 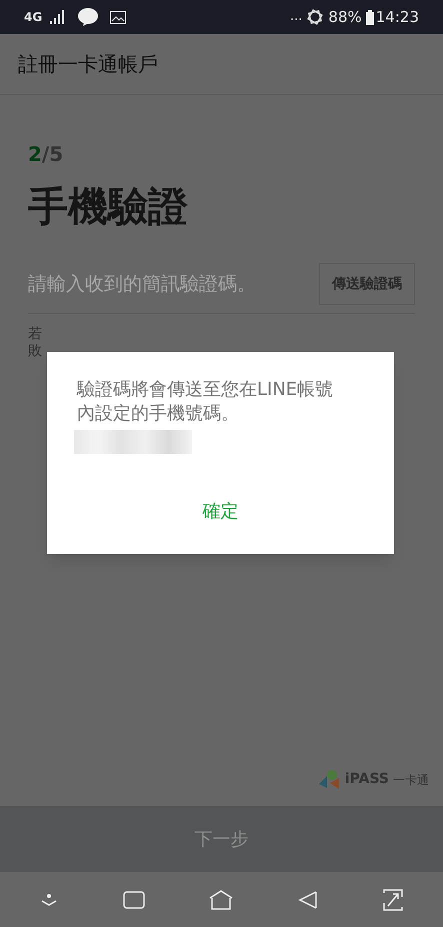 I want to click on network-label: 4G, so click(x=33, y=17).